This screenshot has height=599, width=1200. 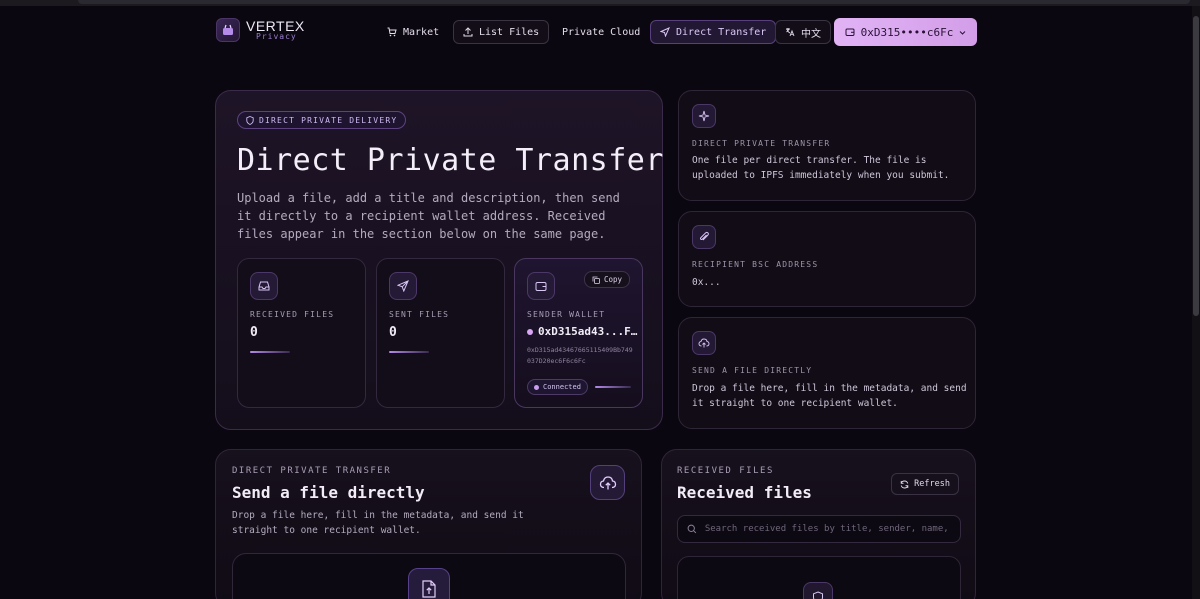 What do you see at coordinates (827, 529) in the screenshot?
I see `received-search-input` at bounding box center [827, 529].